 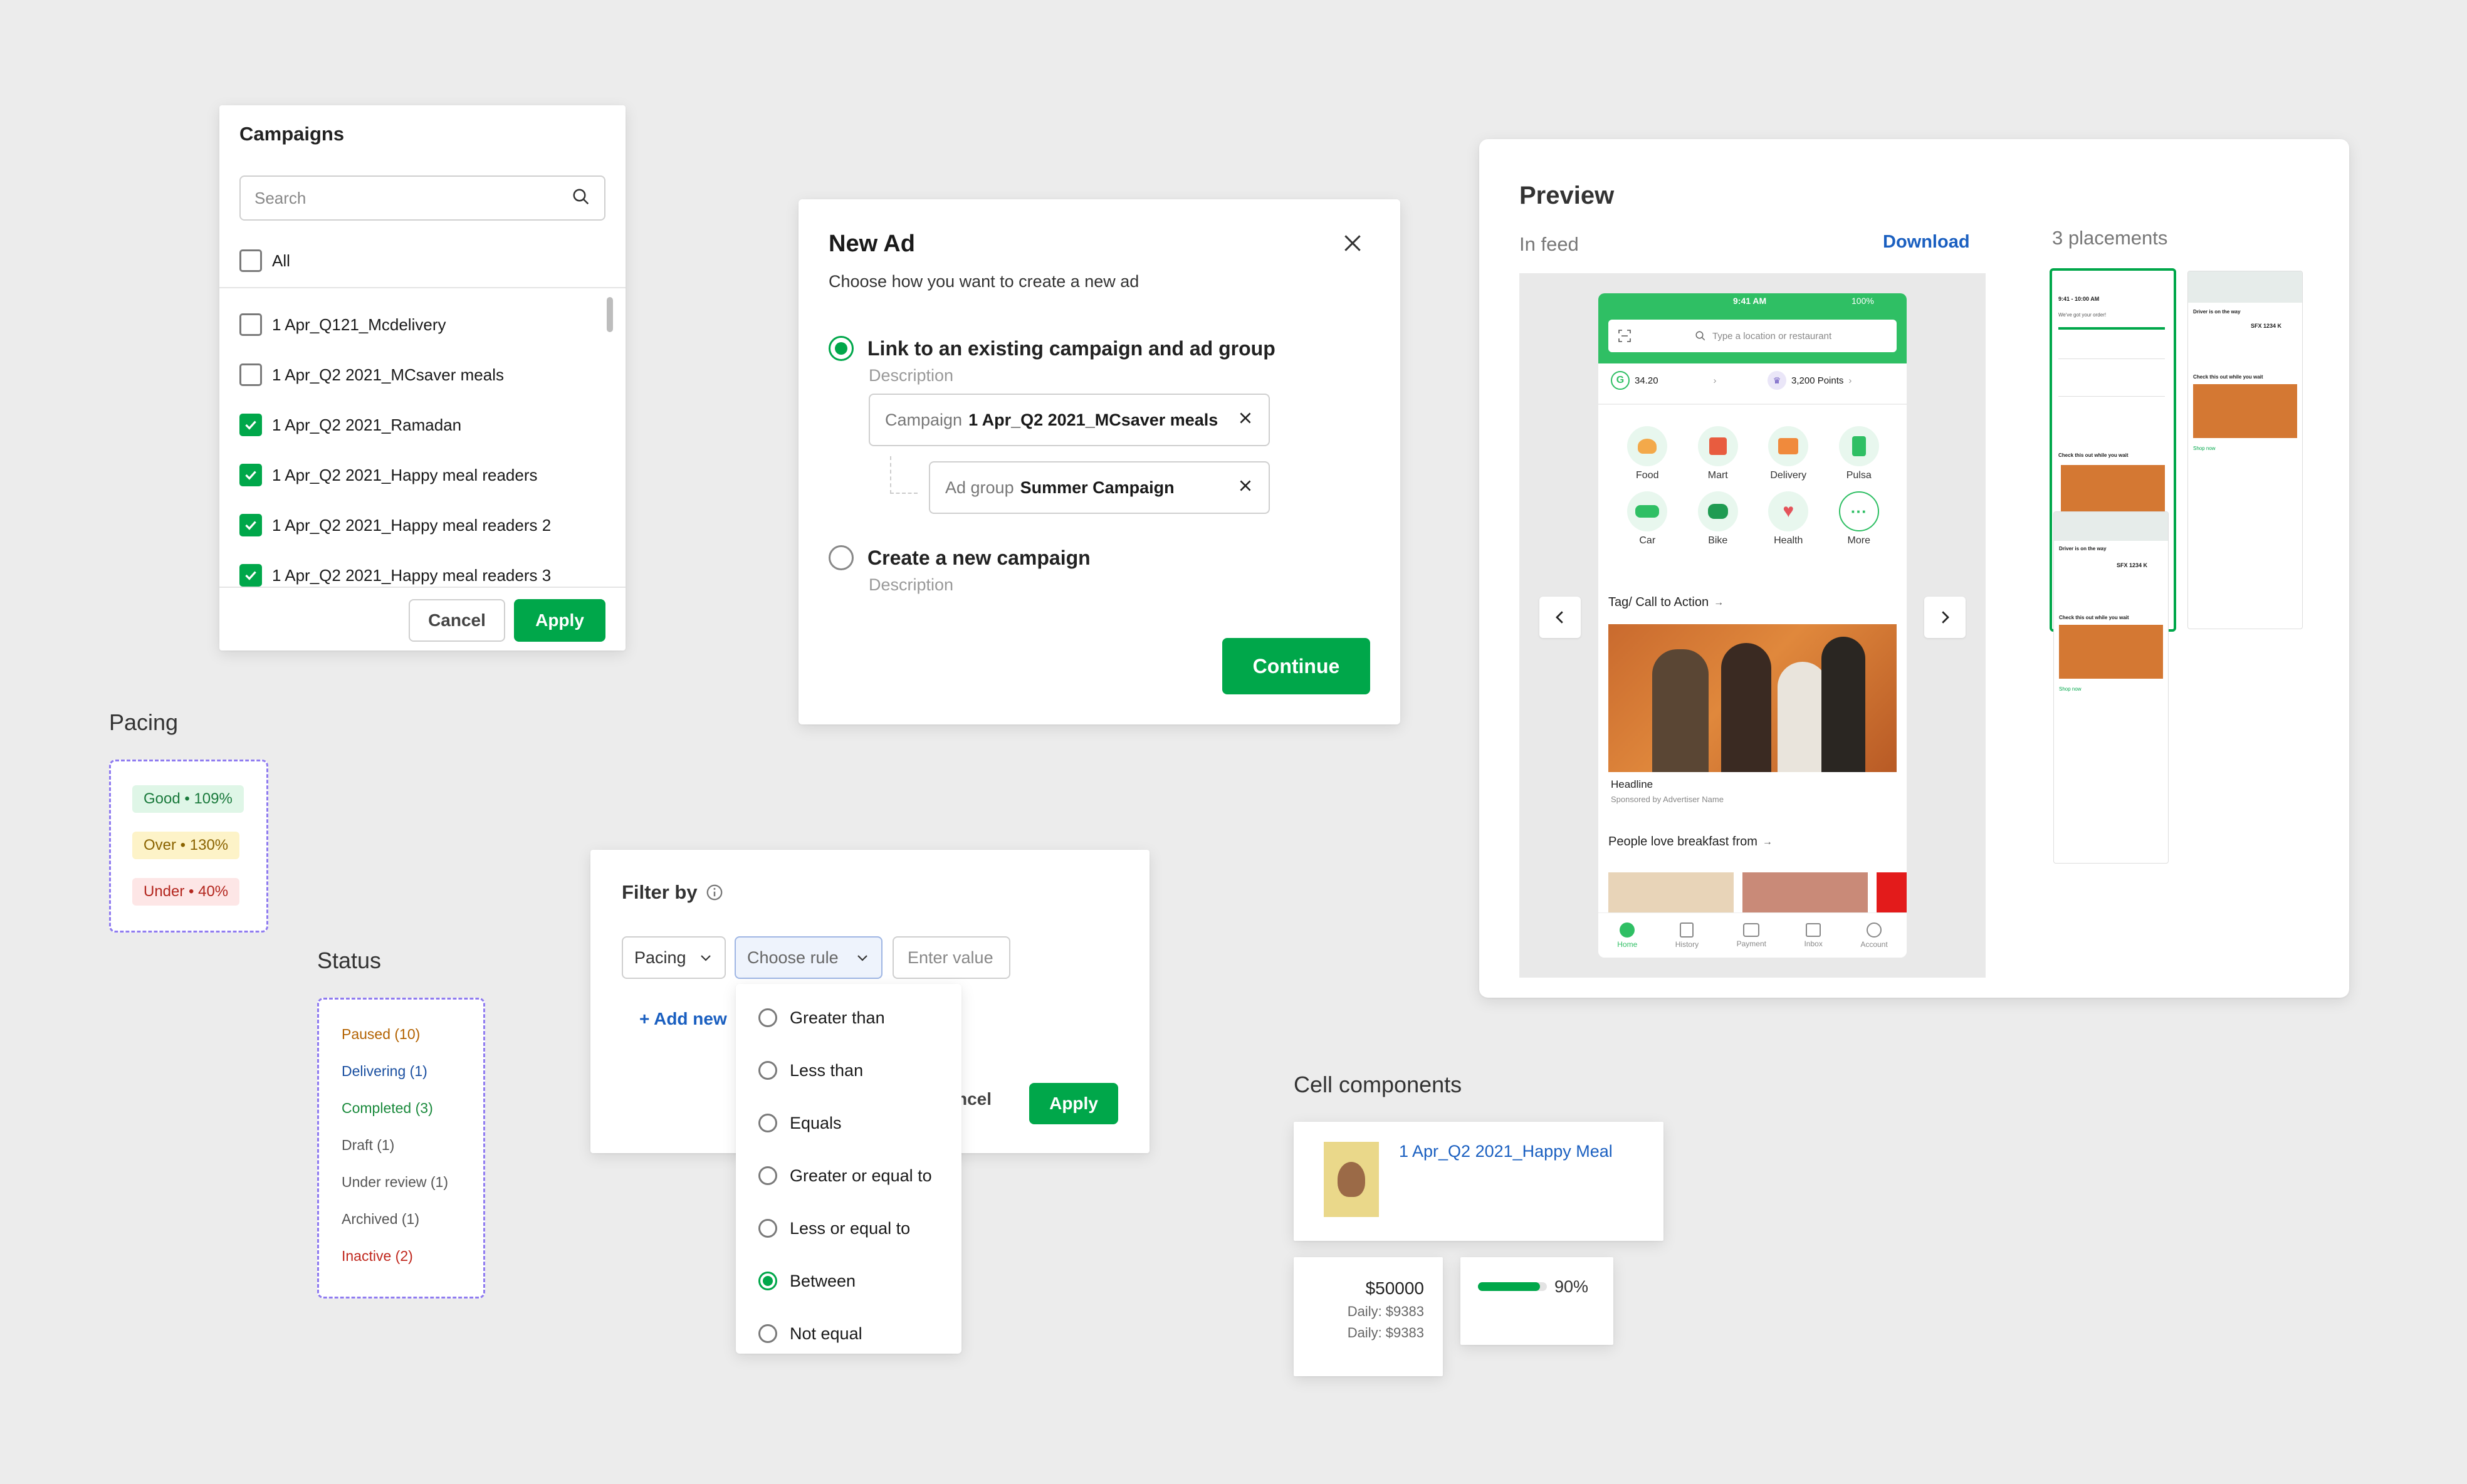 I want to click on value-input: Enter value, so click(x=951, y=957).